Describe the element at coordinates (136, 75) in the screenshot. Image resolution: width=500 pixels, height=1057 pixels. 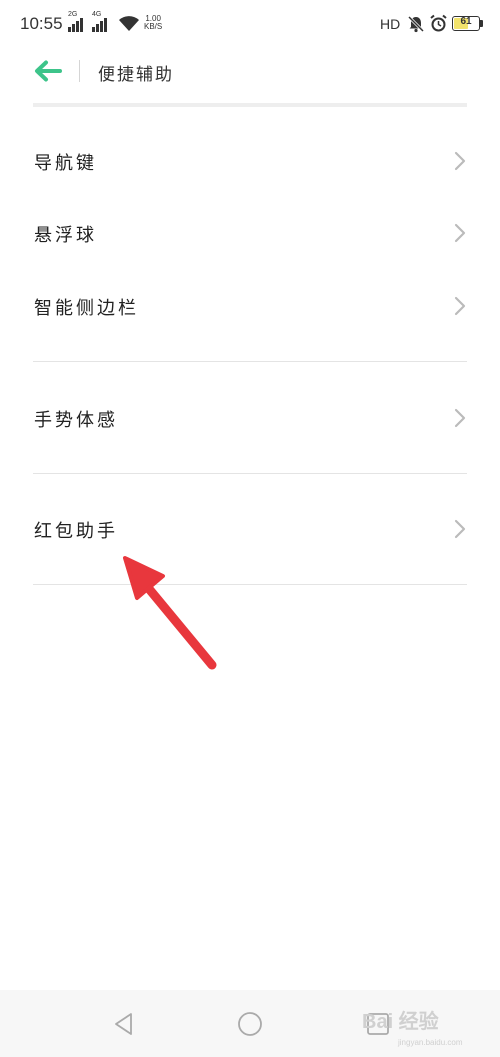
I see `page-title: 便捷辅助` at that location.